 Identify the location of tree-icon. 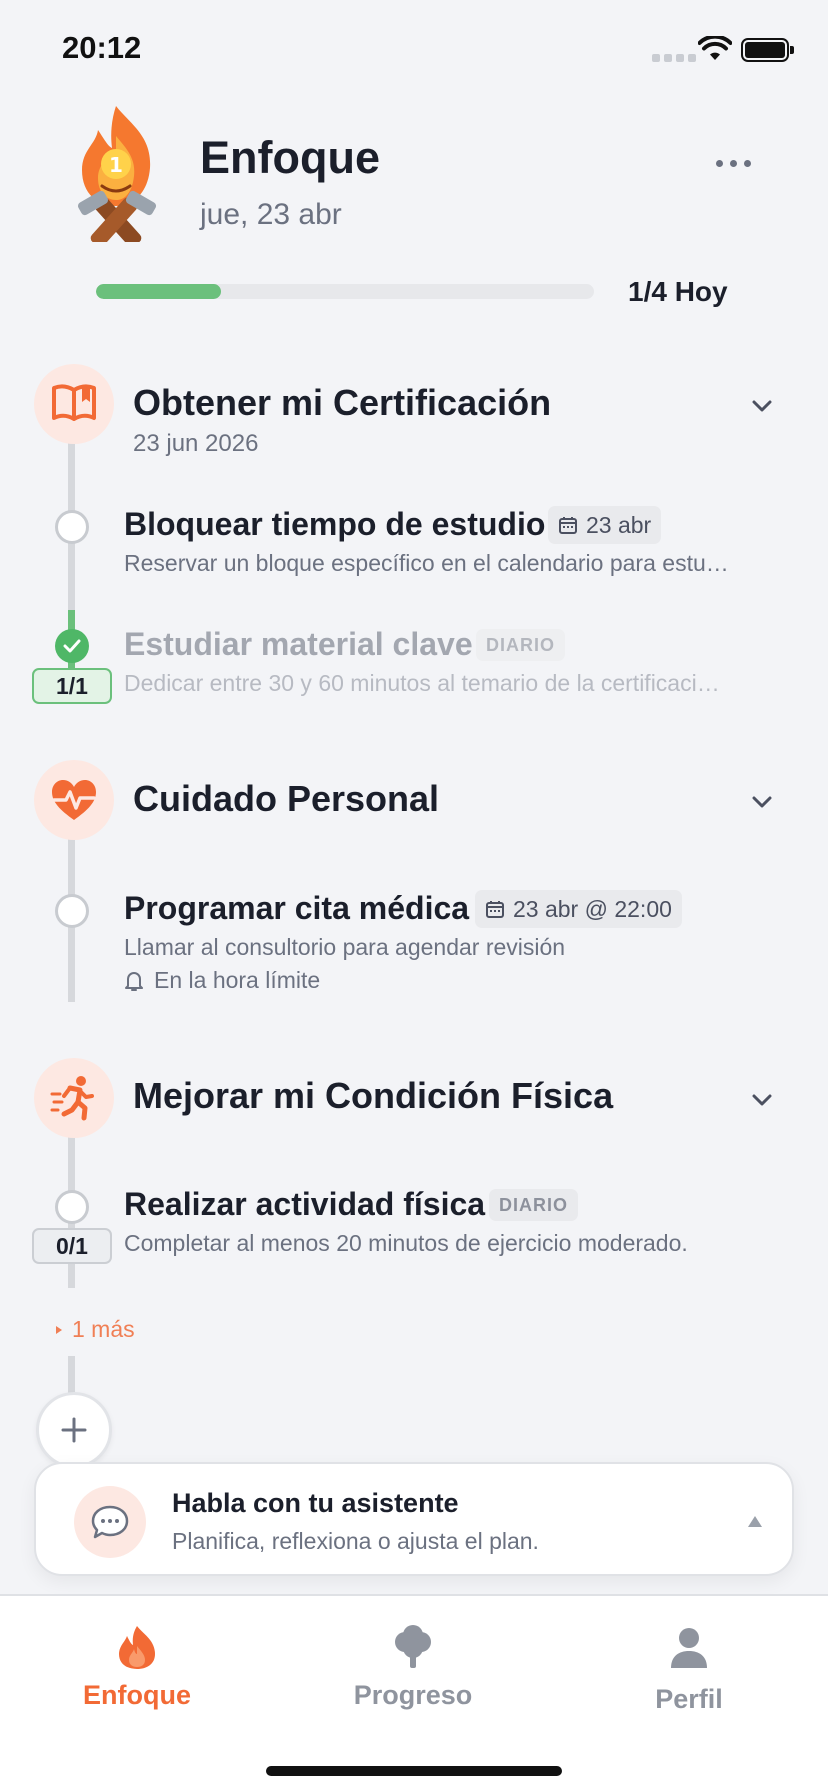
(413, 1646).